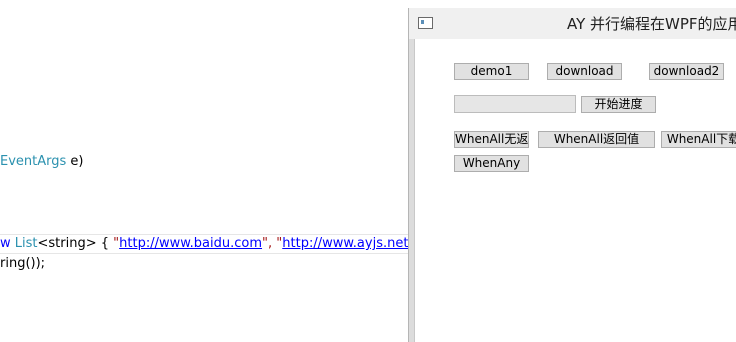  I want to click on whenany-button: WhenAny, so click(491, 163).